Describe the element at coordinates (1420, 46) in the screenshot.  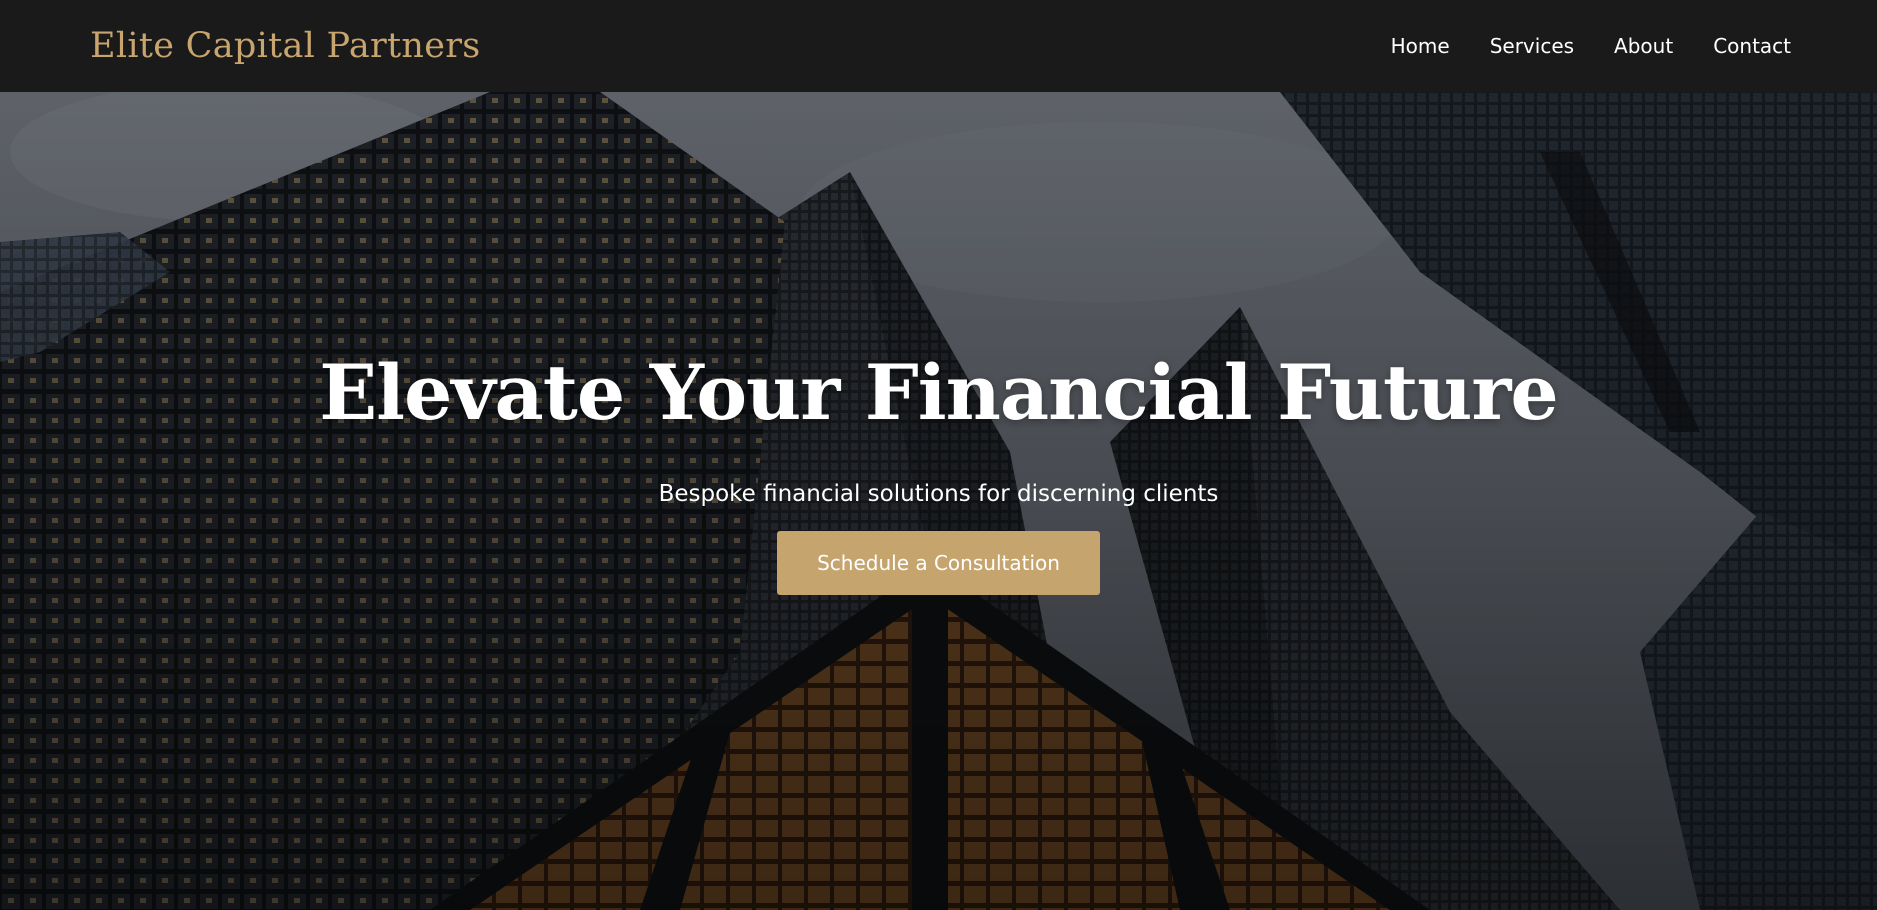
I see `nav-link-home: Home` at that location.